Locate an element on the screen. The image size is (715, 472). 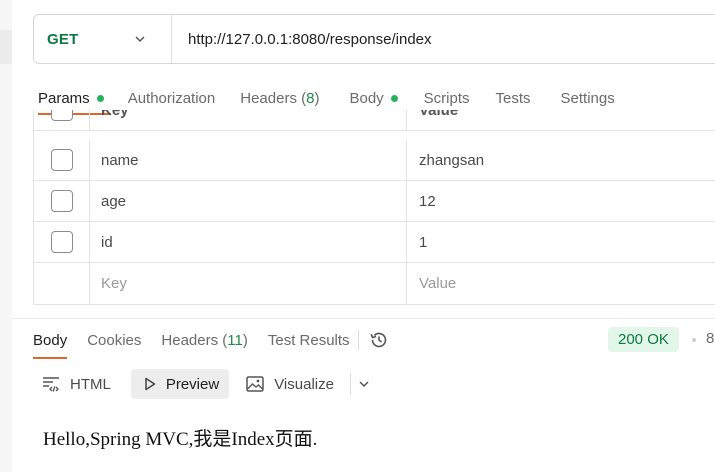
tab-cookies: Cookies is located at coordinates (114, 340).